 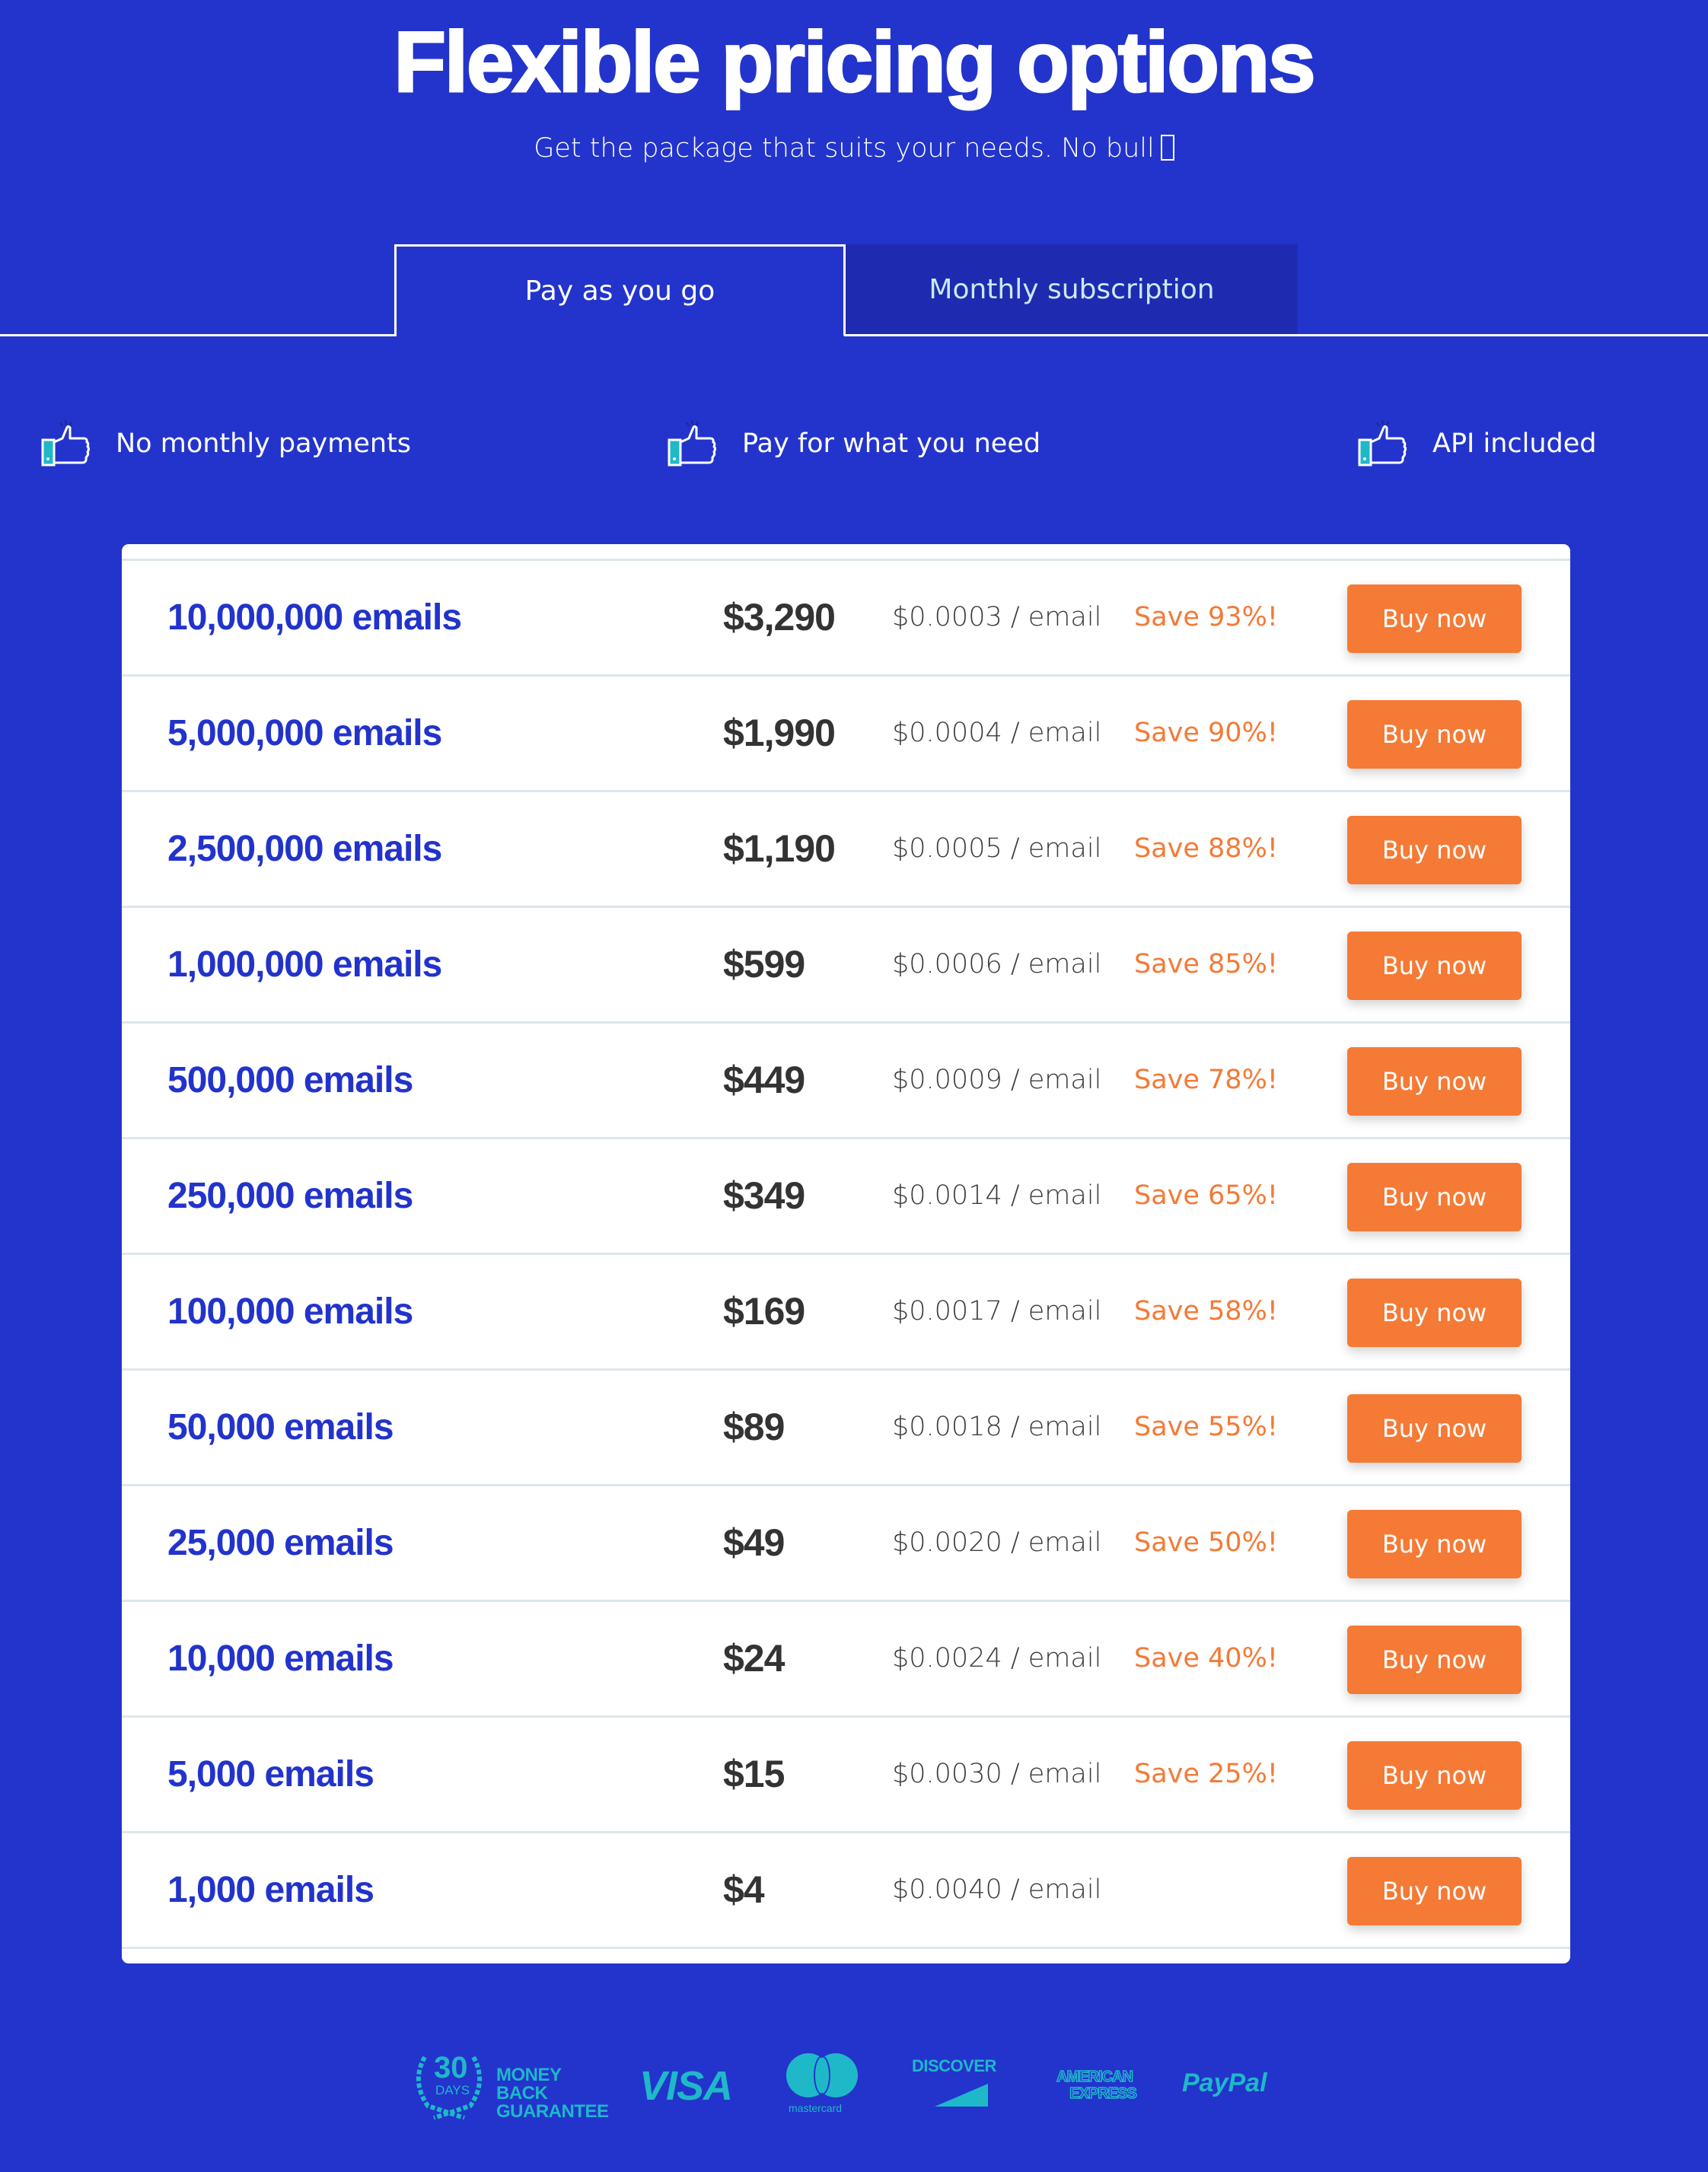 I want to click on package-price: $4, so click(x=744, y=1889).